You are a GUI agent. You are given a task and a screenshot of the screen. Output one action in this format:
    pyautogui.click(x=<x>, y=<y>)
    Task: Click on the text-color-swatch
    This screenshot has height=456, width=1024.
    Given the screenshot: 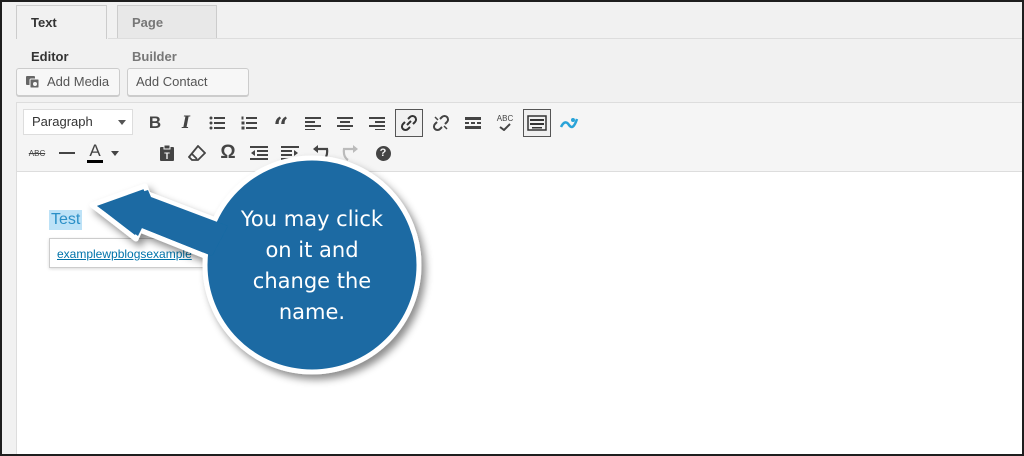 What is the action you would take?
    pyautogui.click(x=95, y=161)
    